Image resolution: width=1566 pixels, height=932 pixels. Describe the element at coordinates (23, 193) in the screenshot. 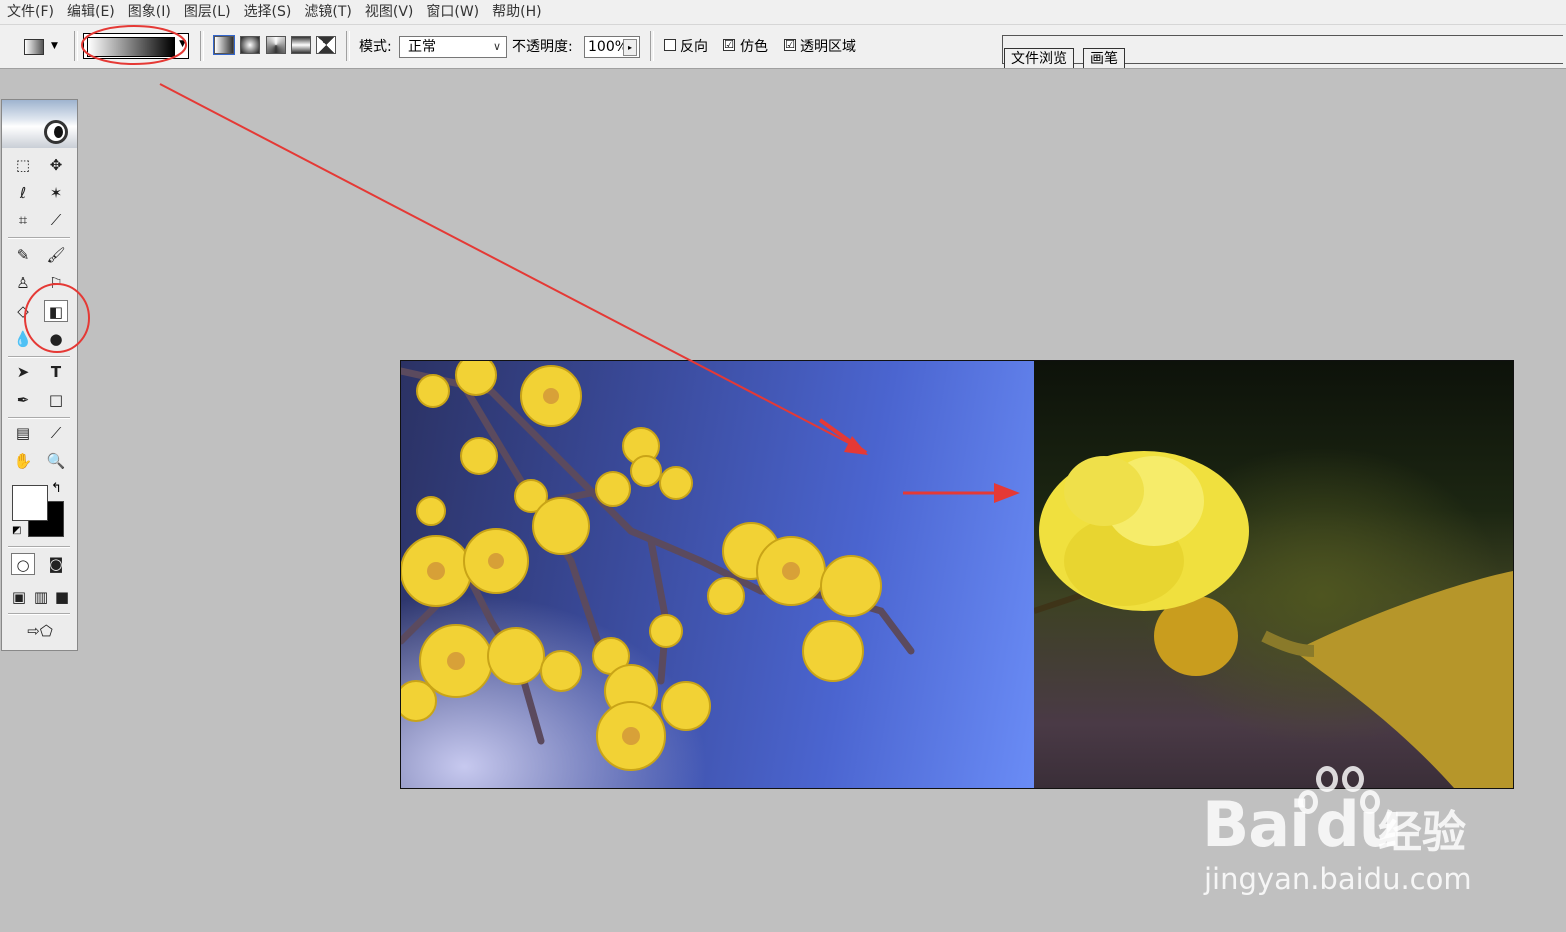

I see `lasso-icon: ℓ` at that location.